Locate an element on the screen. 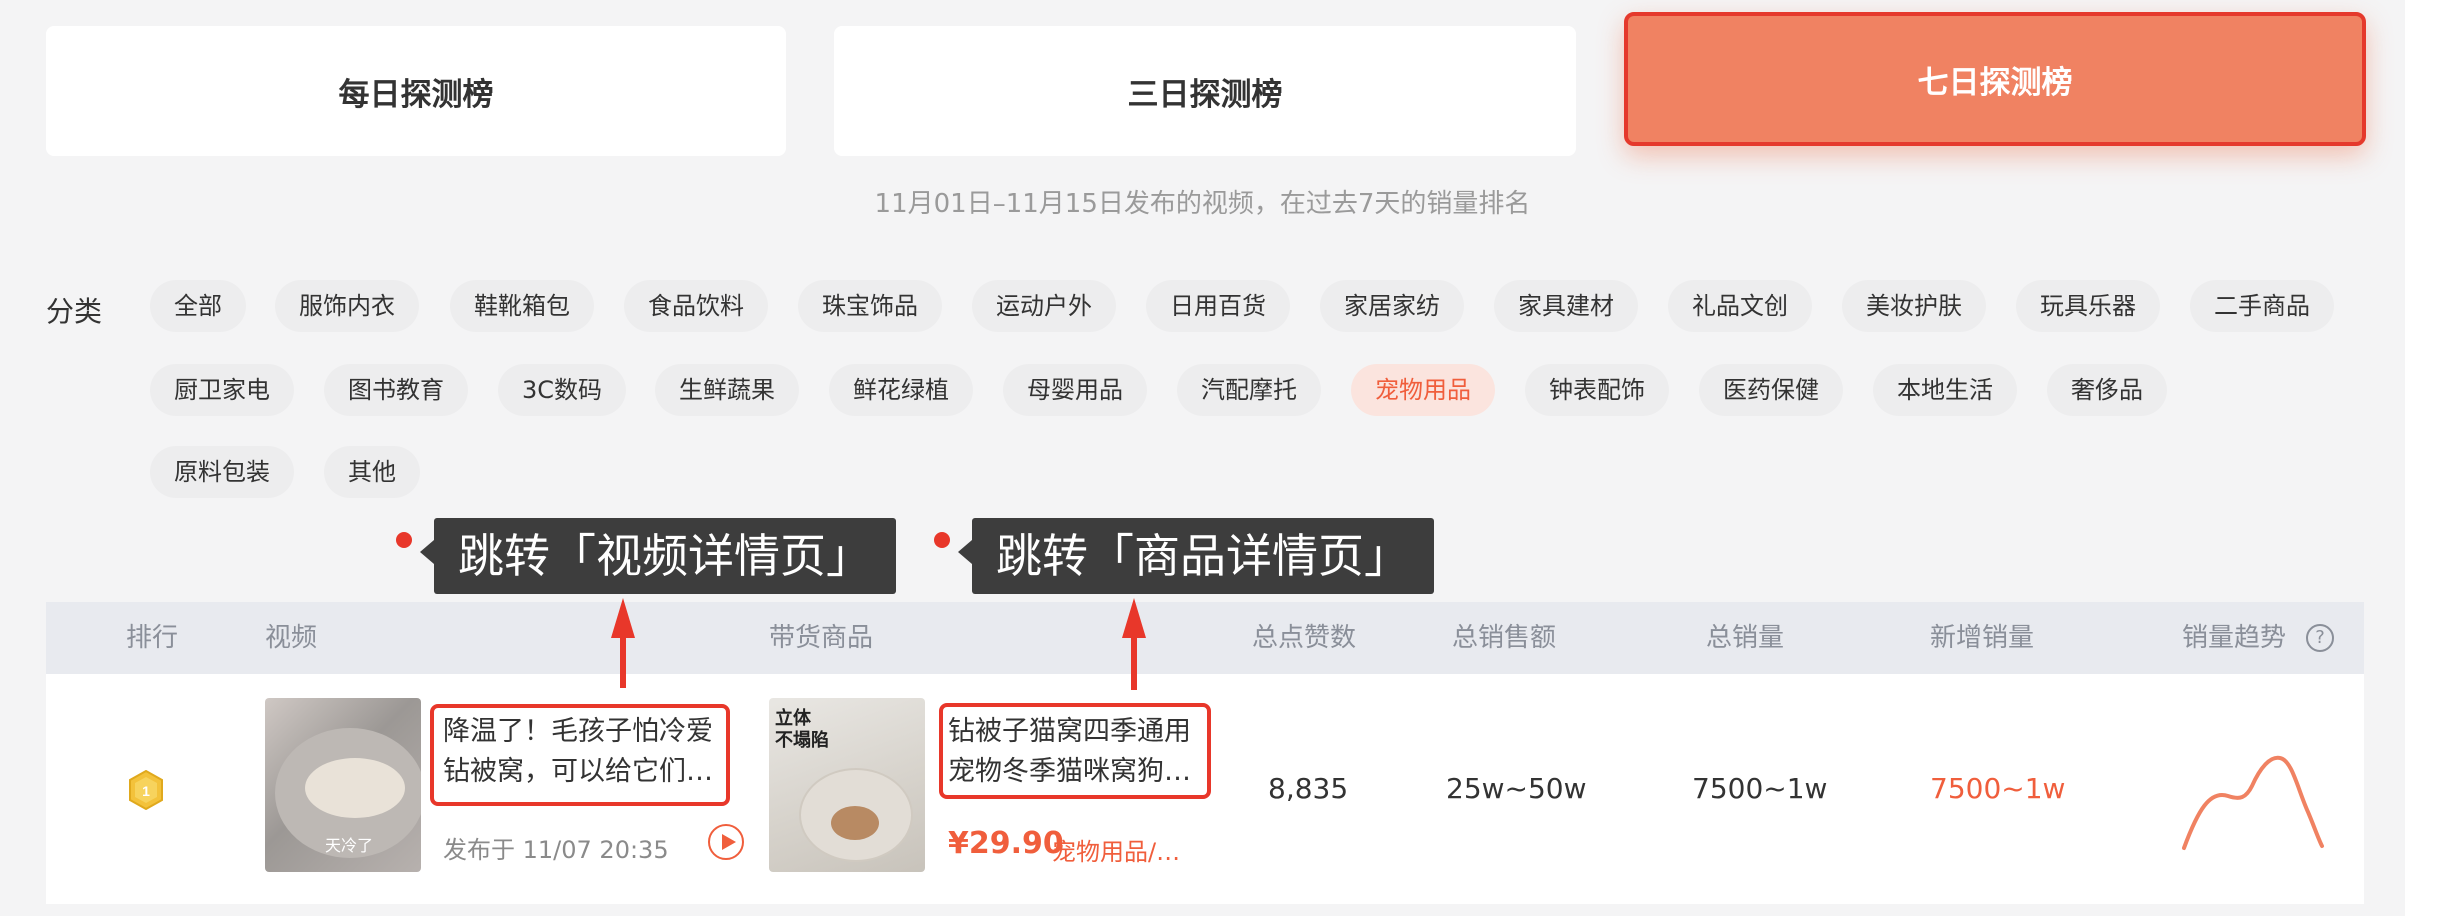 The image size is (2460, 916). arrow-product-head is located at coordinates (1134, 618).